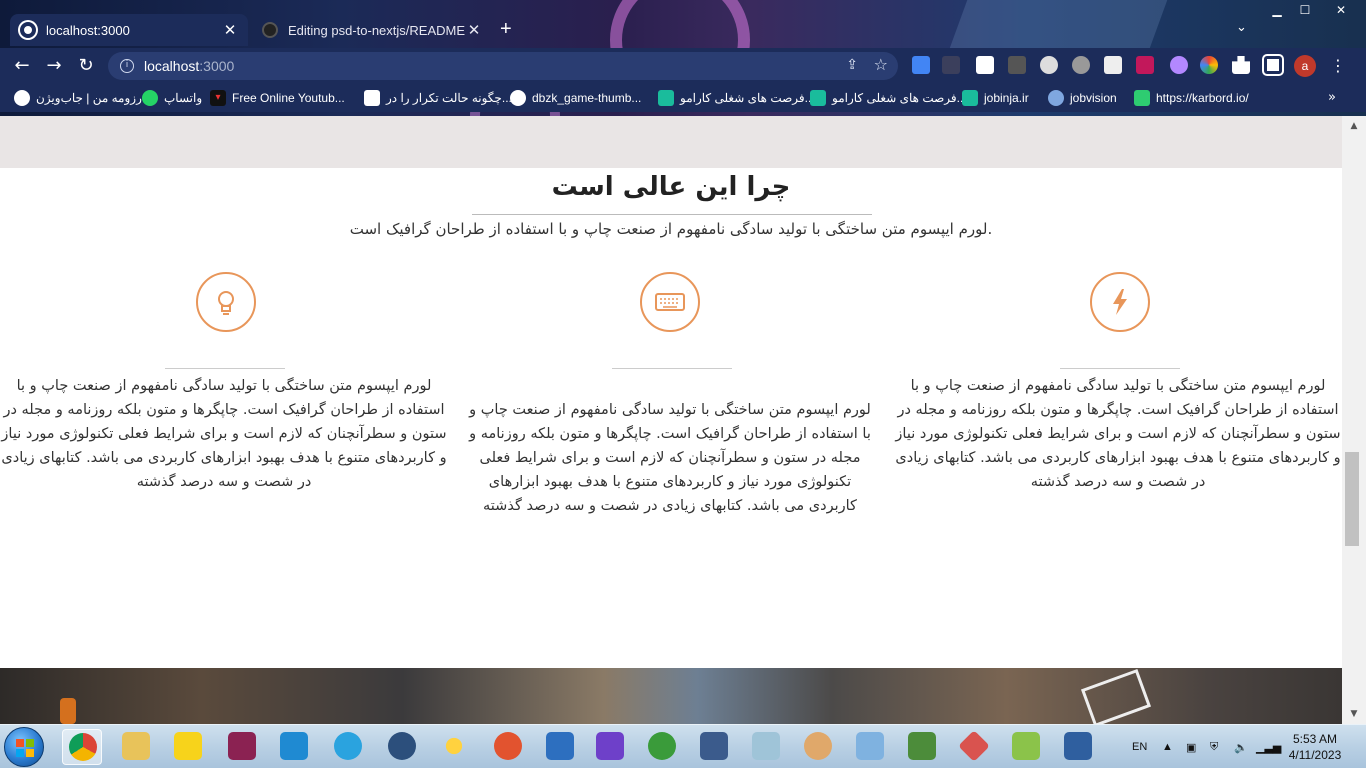 This screenshot has width=1366, height=768. What do you see at coordinates (662, 747) in the screenshot?
I see `browser-taskbar-button` at bounding box center [662, 747].